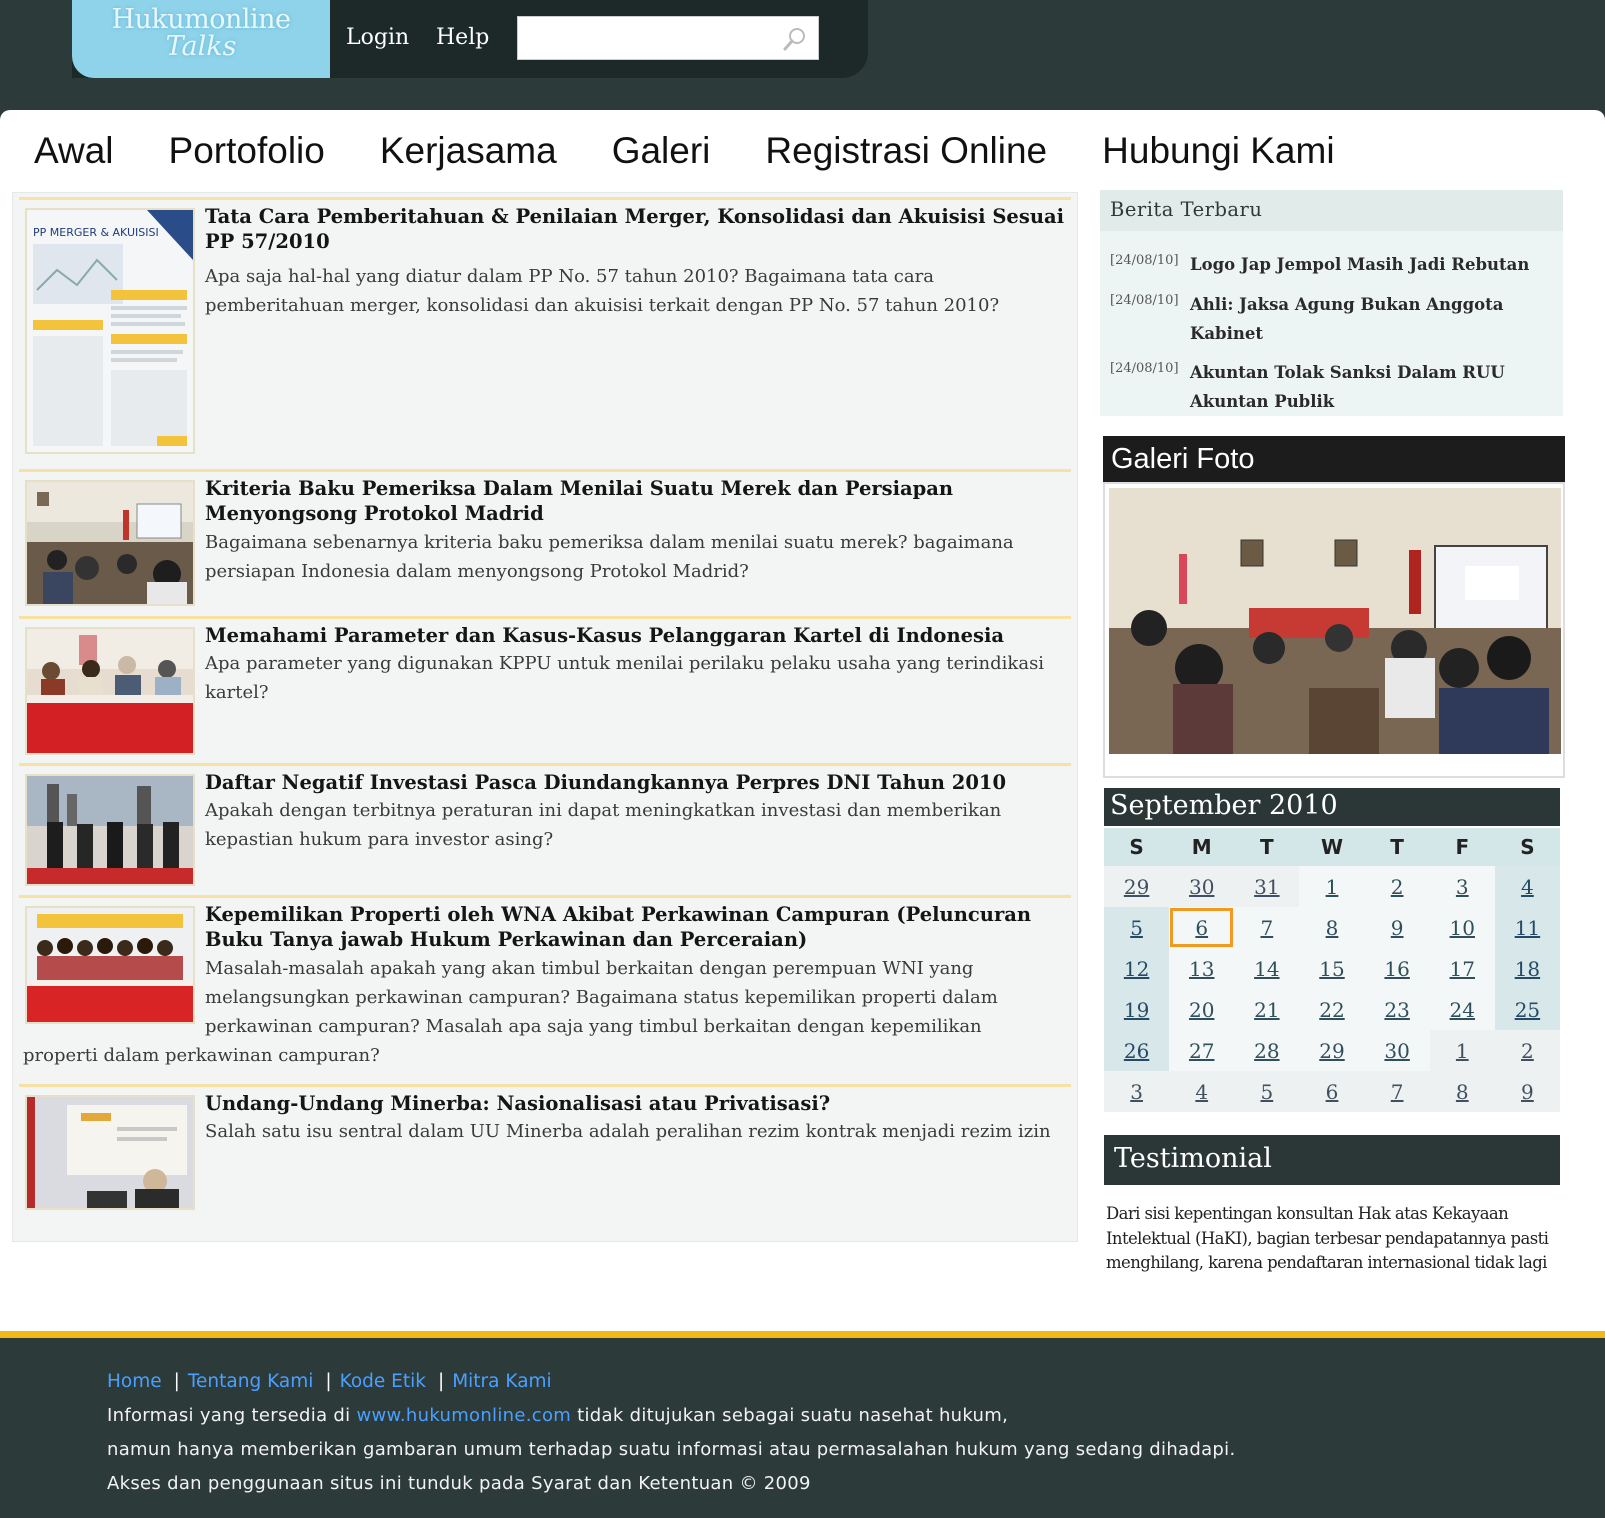  What do you see at coordinates (1218, 154) in the screenshot?
I see `nav-hubungi-kami: Hubungi Kami` at bounding box center [1218, 154].